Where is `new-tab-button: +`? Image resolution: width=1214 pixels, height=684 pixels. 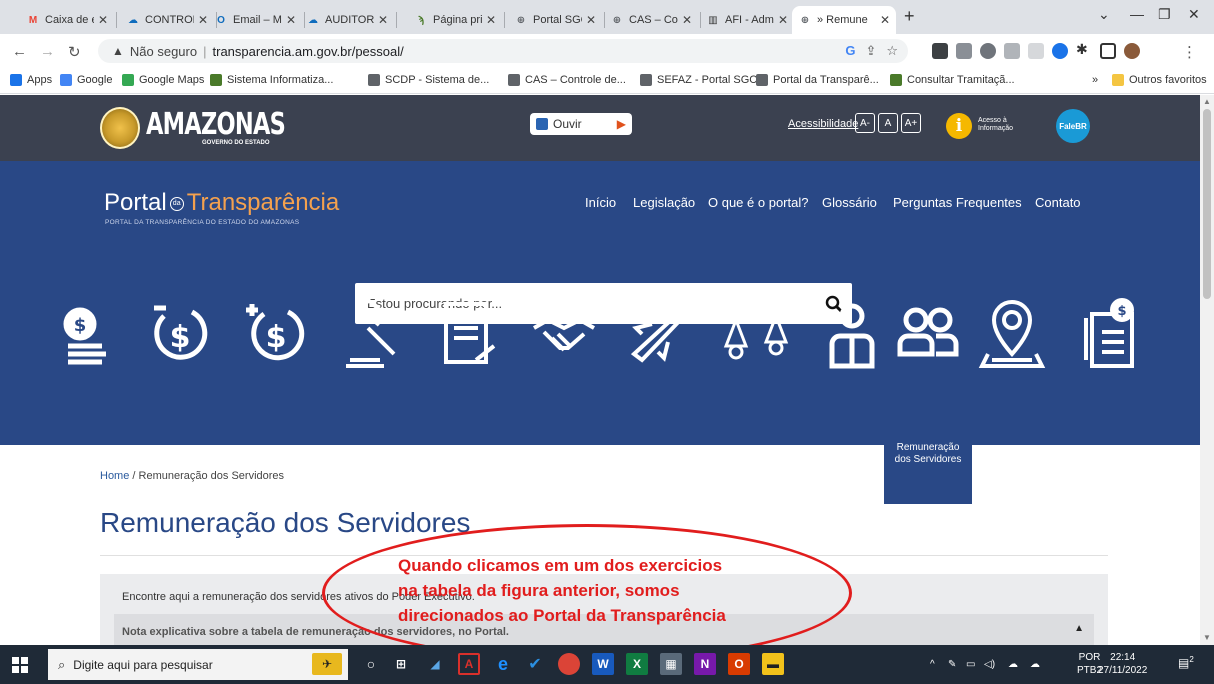
new-tab-button: + is located at coordinates (909, 16).